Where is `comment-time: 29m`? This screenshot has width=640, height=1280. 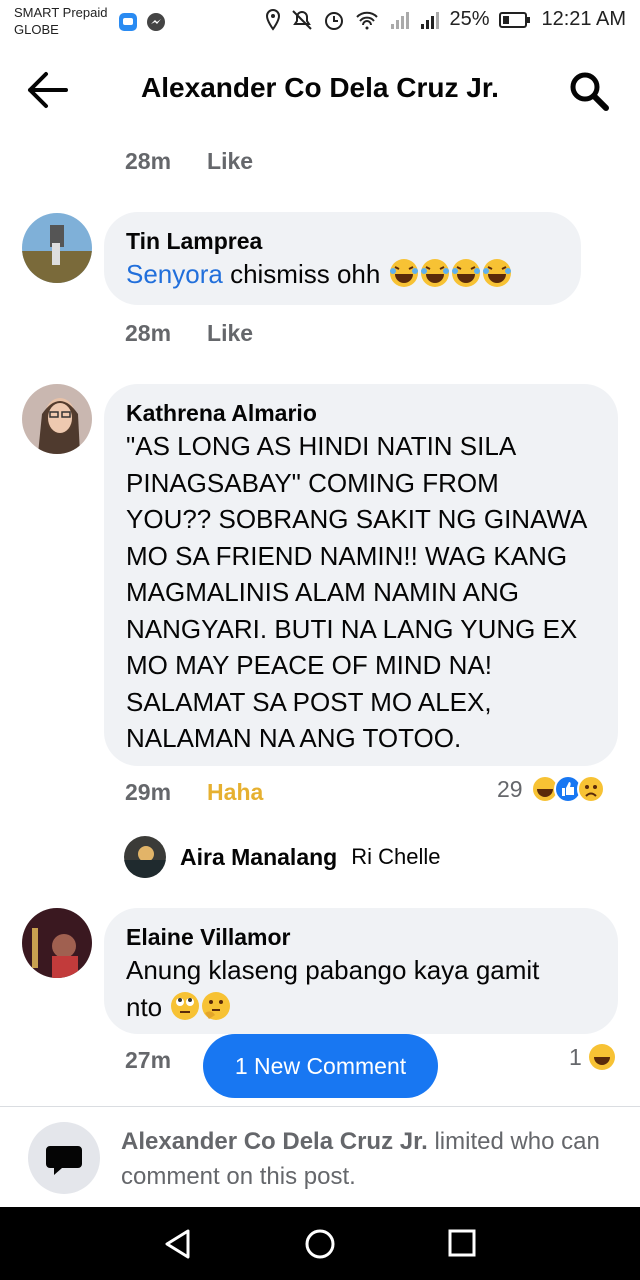
comment-time: 29m is located at coordinates (148, 792).